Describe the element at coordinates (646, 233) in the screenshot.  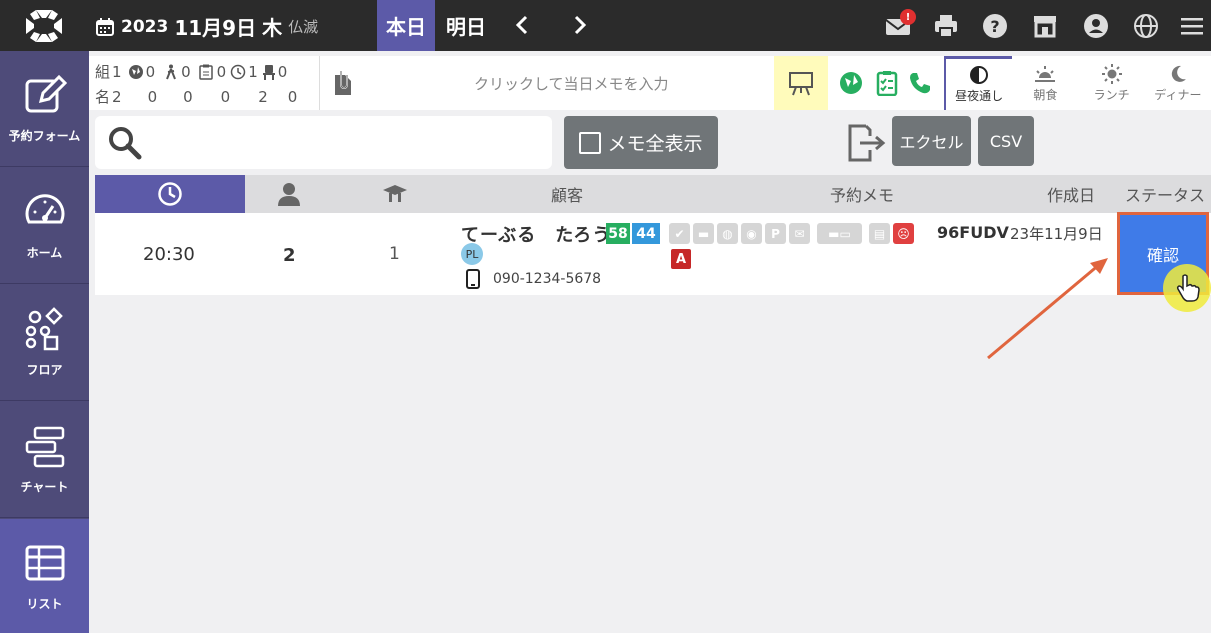
I see `visit-count-badge-secondary: 44` at that location.